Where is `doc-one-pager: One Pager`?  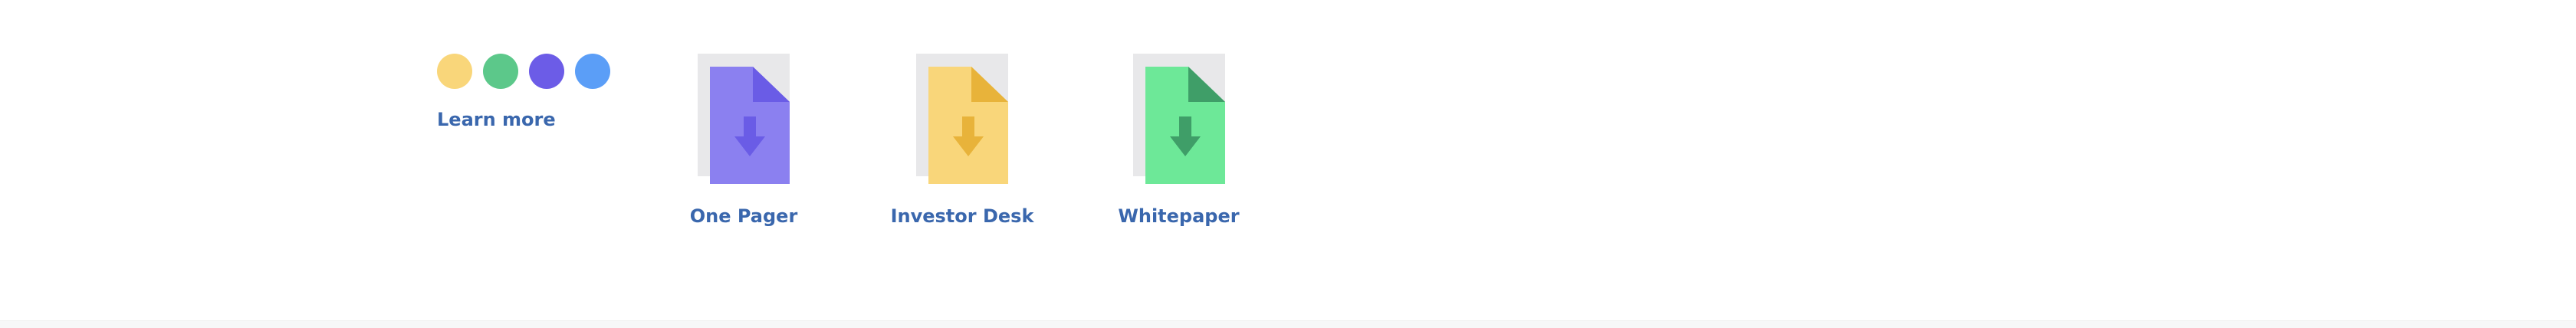
doc-one-pager: One Pager is located at coordinates (744, 140).